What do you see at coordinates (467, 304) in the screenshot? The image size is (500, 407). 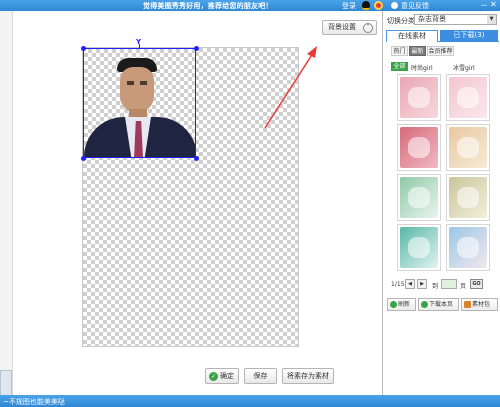 I see `package-icon` at bounding box center [467, 304].